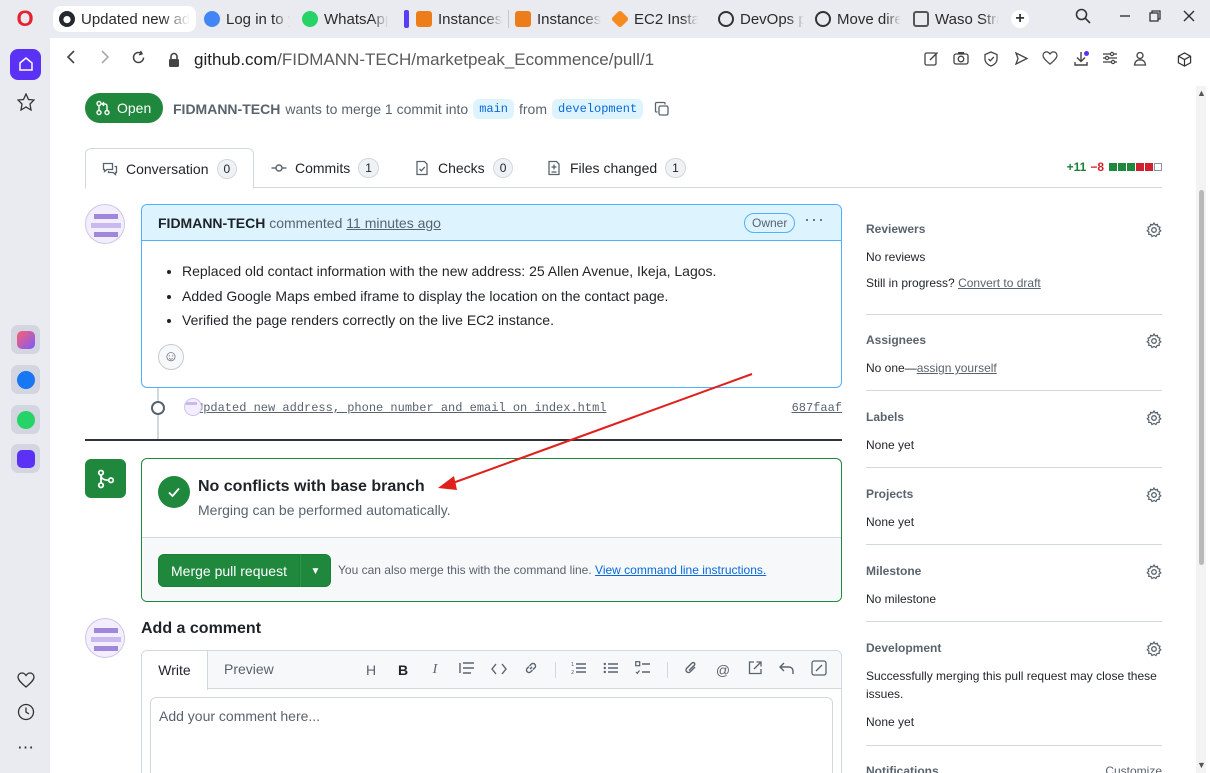 The image size is (1210, 773). Describe the element at coordinates (138, 60) in the screenshot. I see `reload-icon` at that location.